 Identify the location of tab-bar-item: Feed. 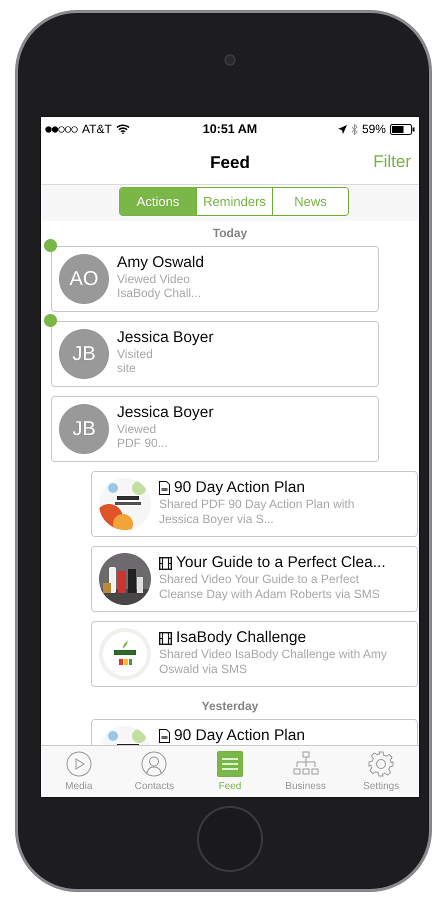
(230, 771).